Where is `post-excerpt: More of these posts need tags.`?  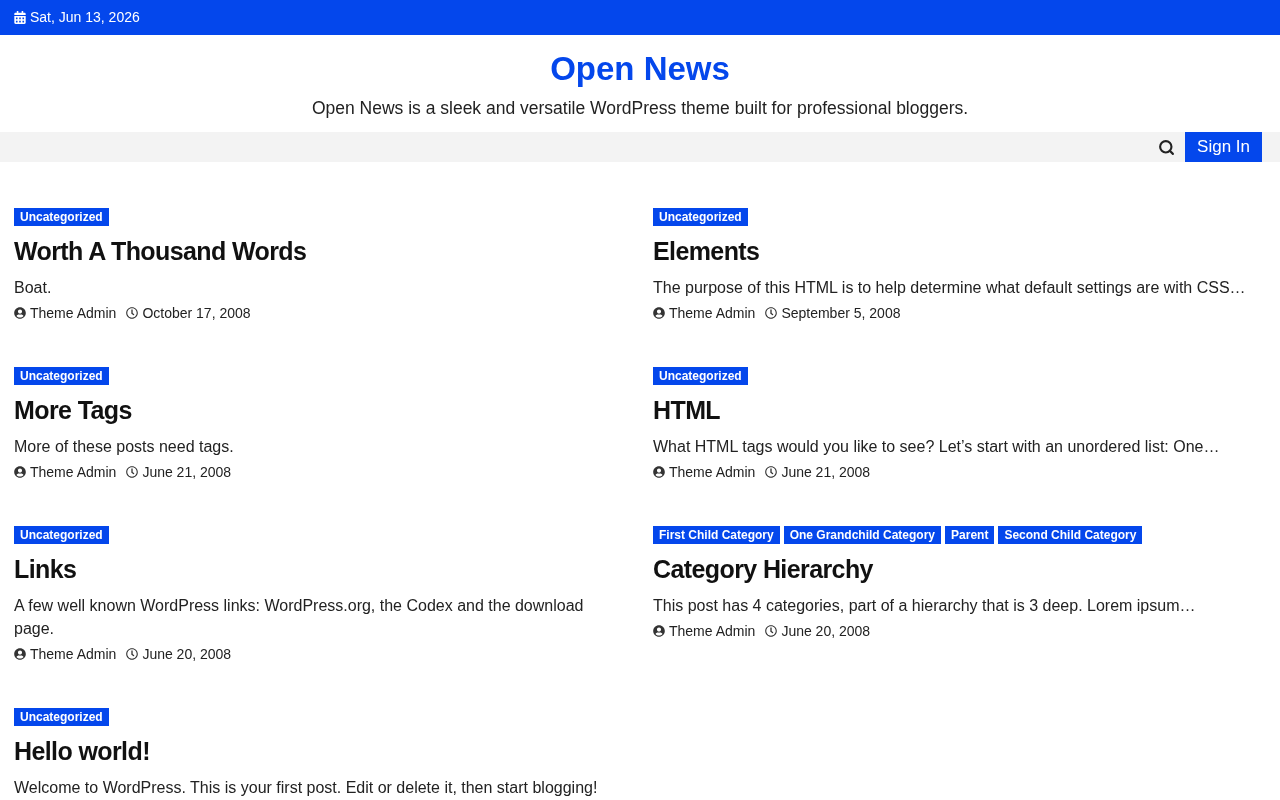 post-excerpt: More of these posts need tags. is located at coordinates (124, 447).